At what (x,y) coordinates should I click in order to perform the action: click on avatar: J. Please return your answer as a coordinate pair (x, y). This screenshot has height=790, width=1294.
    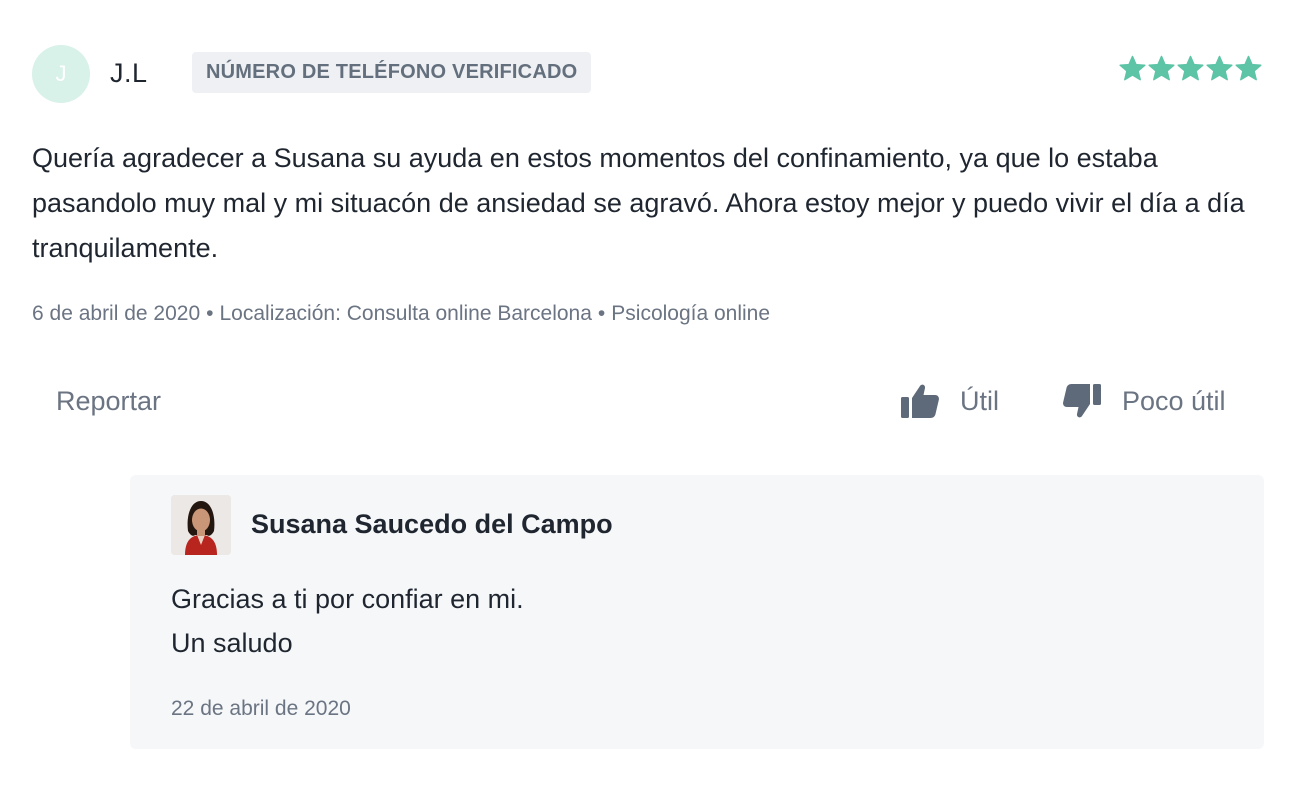
    Looking at the image, I should click on (61, 74).